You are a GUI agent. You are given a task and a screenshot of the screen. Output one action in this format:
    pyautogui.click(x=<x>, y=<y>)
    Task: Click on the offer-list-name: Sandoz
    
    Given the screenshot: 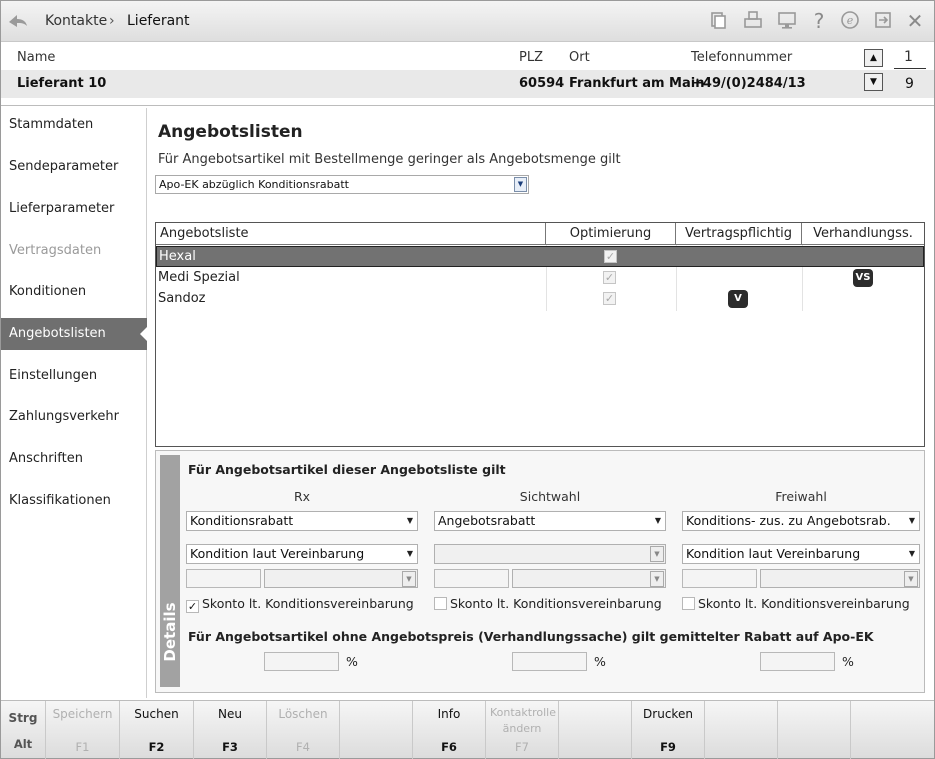 What is the action you would take?
    pyautogui.click(x=182, y=298)
    